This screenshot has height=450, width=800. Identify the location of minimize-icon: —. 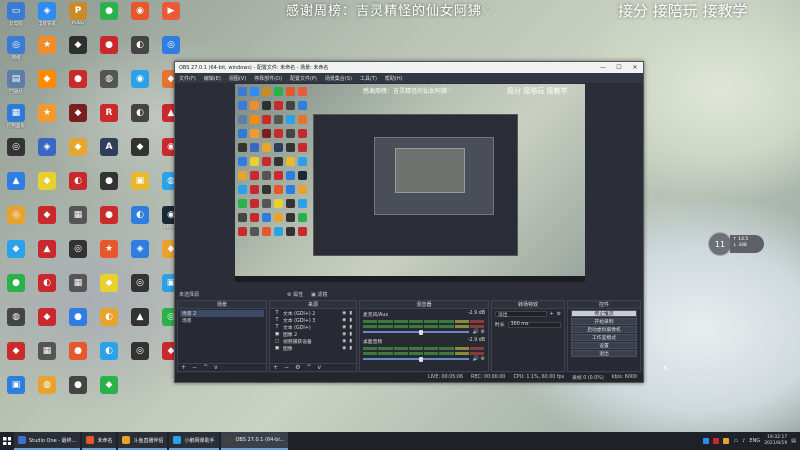
(603, 67).